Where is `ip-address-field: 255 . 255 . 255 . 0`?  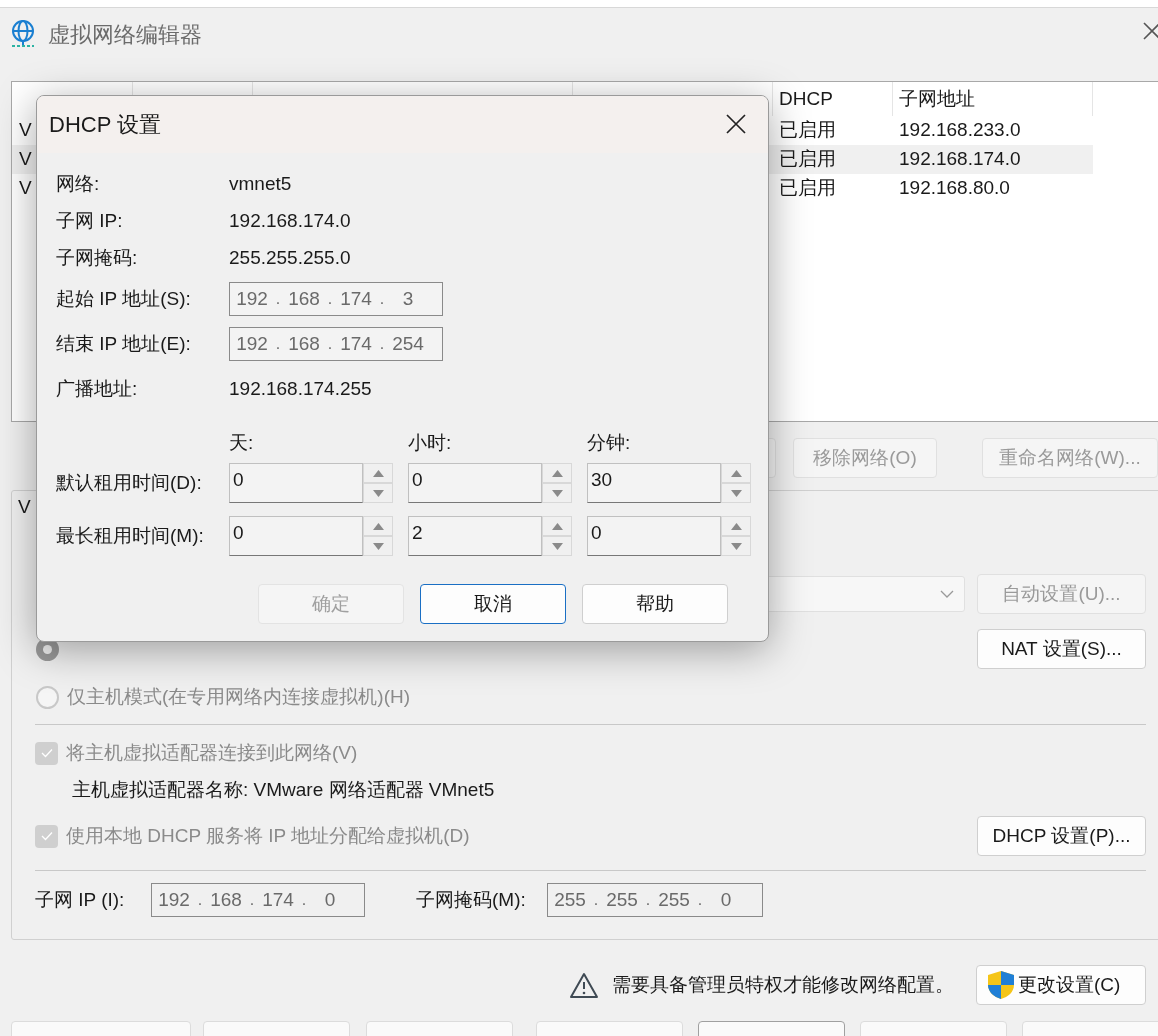 ip-address-field: 255 . 255 . 255 . 0 is located at coordinates (655, 900).